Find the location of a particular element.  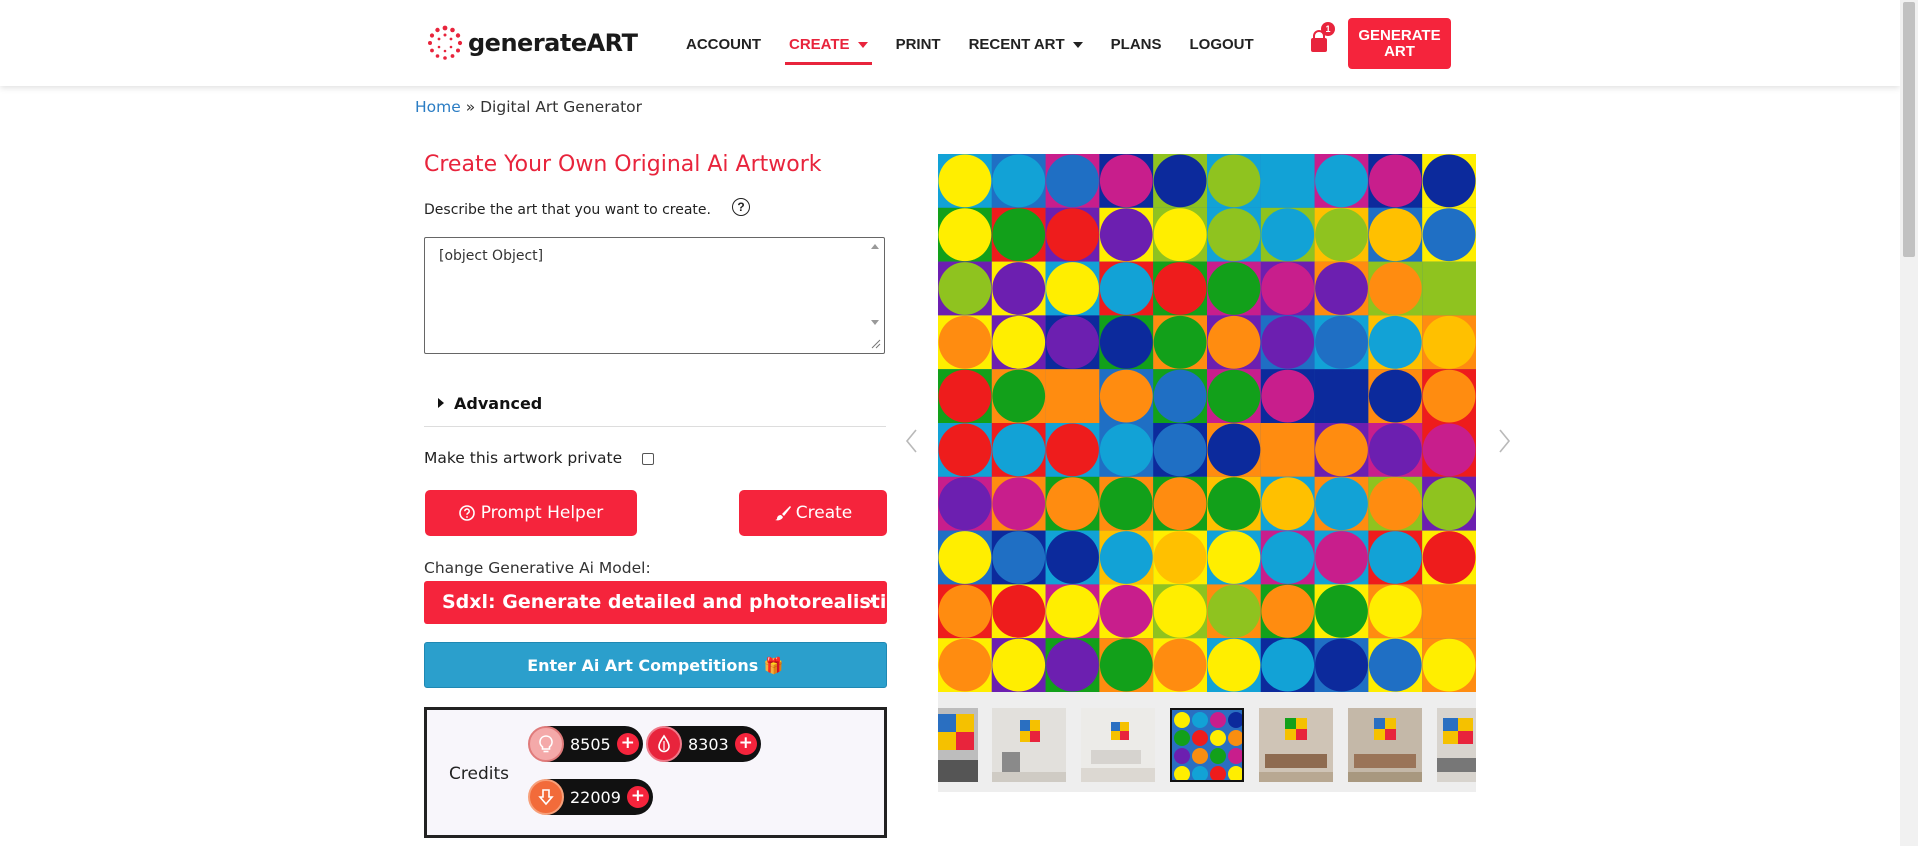

credit-drop: 8303 + is located at coordinates (703, 744).